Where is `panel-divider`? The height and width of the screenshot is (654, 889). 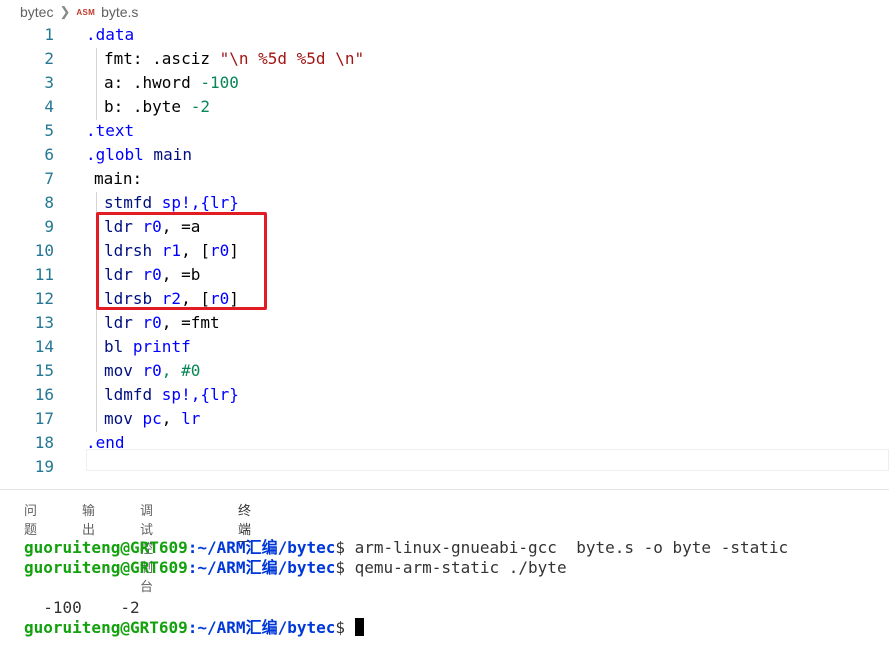
panel-divider is located at coordinates (444, 489).